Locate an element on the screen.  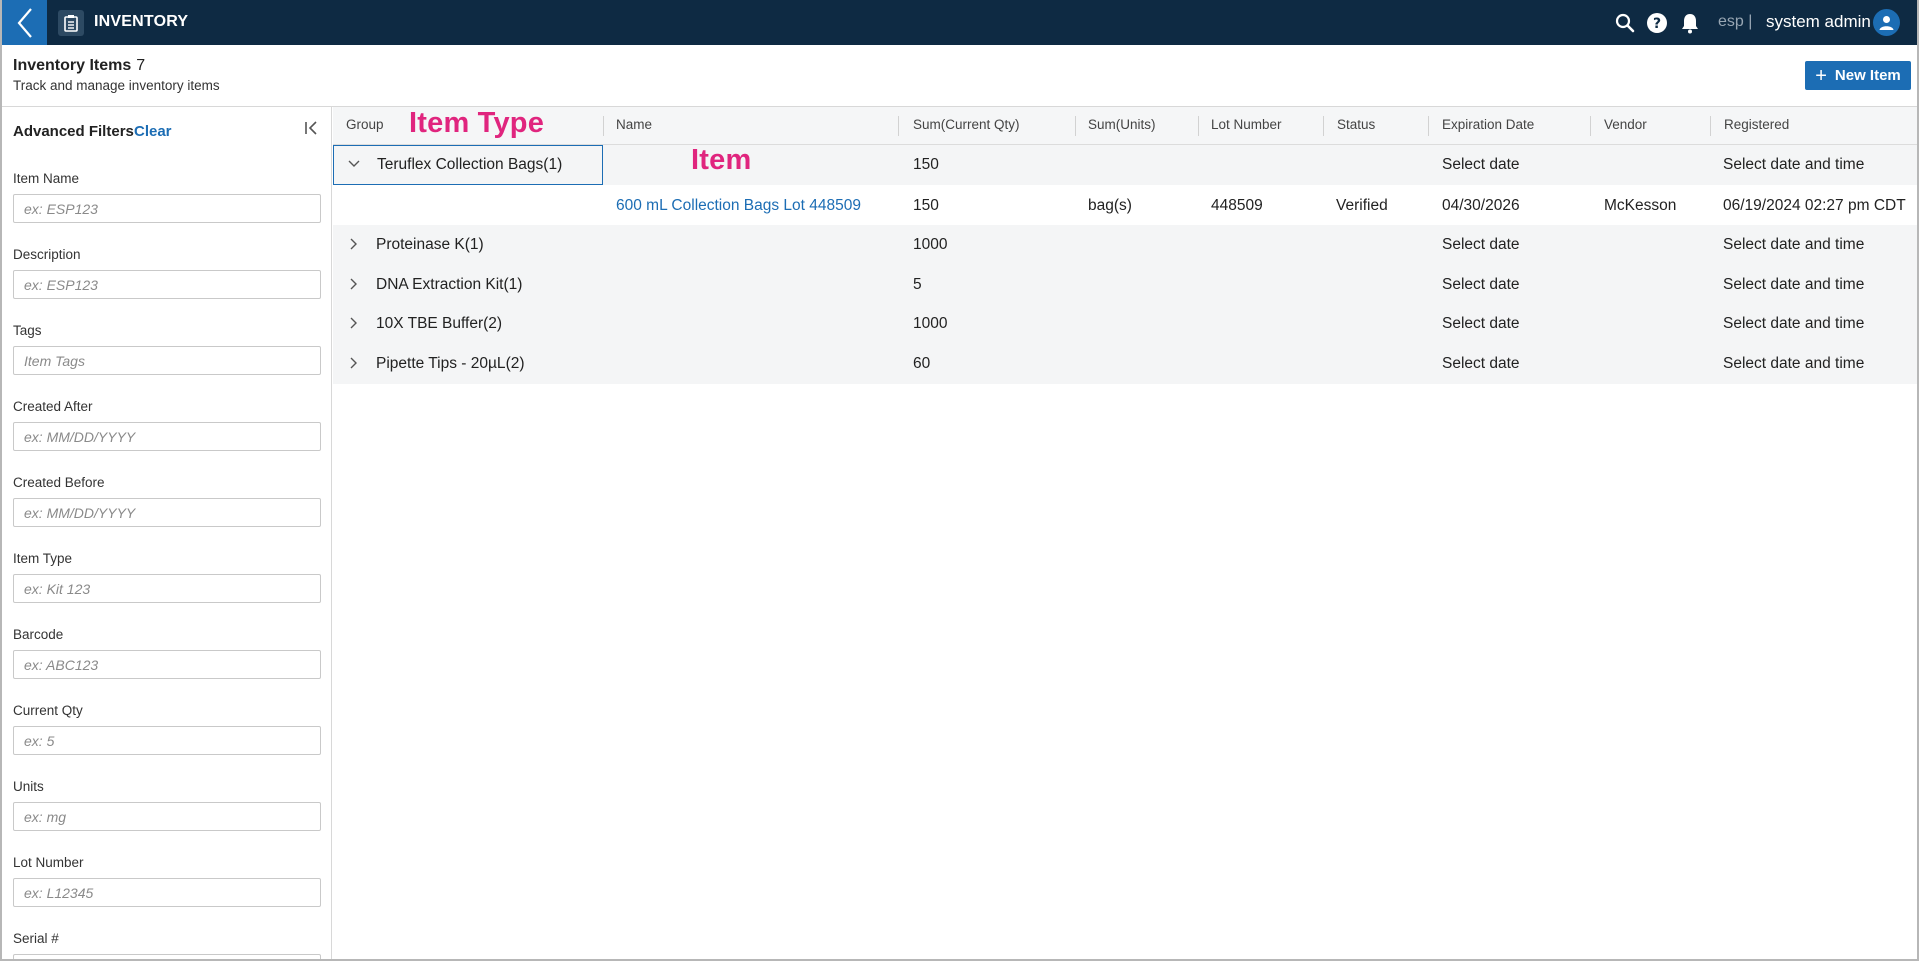
filter-created-after: Created After ex: MM/DD/YYYY is located at coordinates (167, 425).